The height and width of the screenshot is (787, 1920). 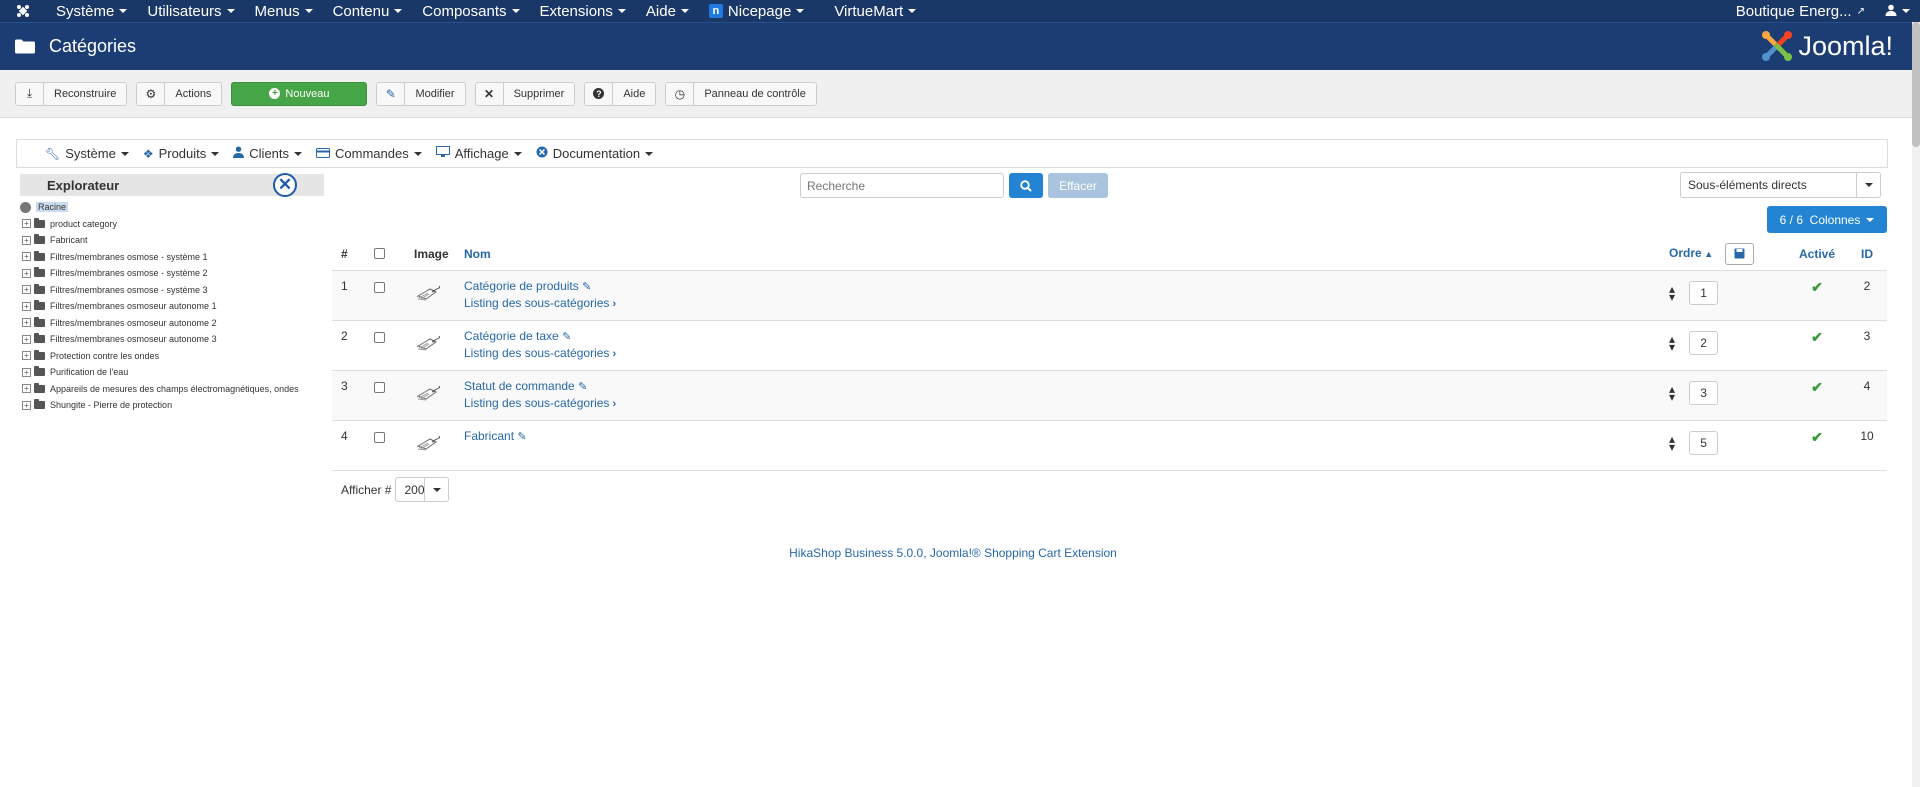 I want to click on tree-item: + Filtres/membranes osmoseur autonome 1, so click(x=172, y=306).